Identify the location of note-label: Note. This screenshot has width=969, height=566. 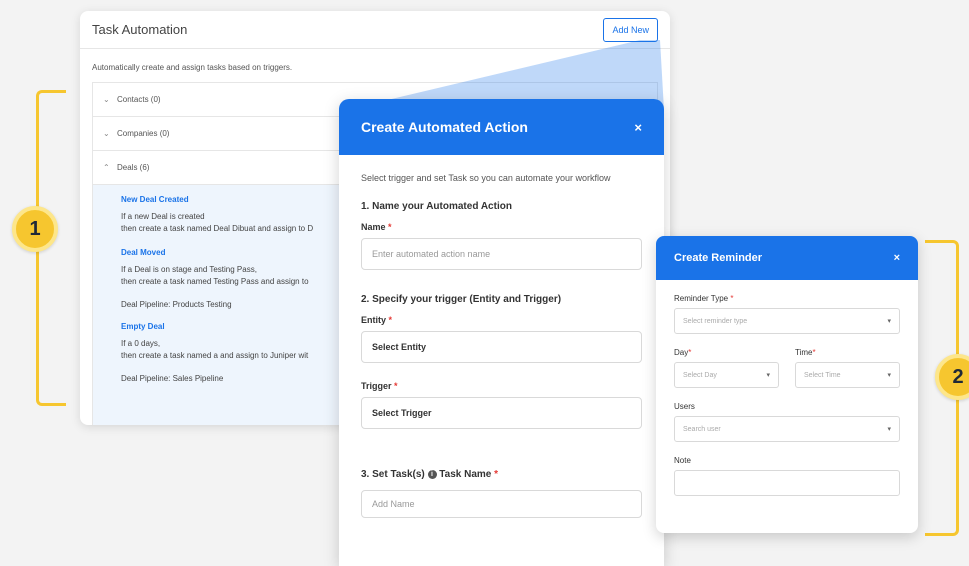
(682, 460).